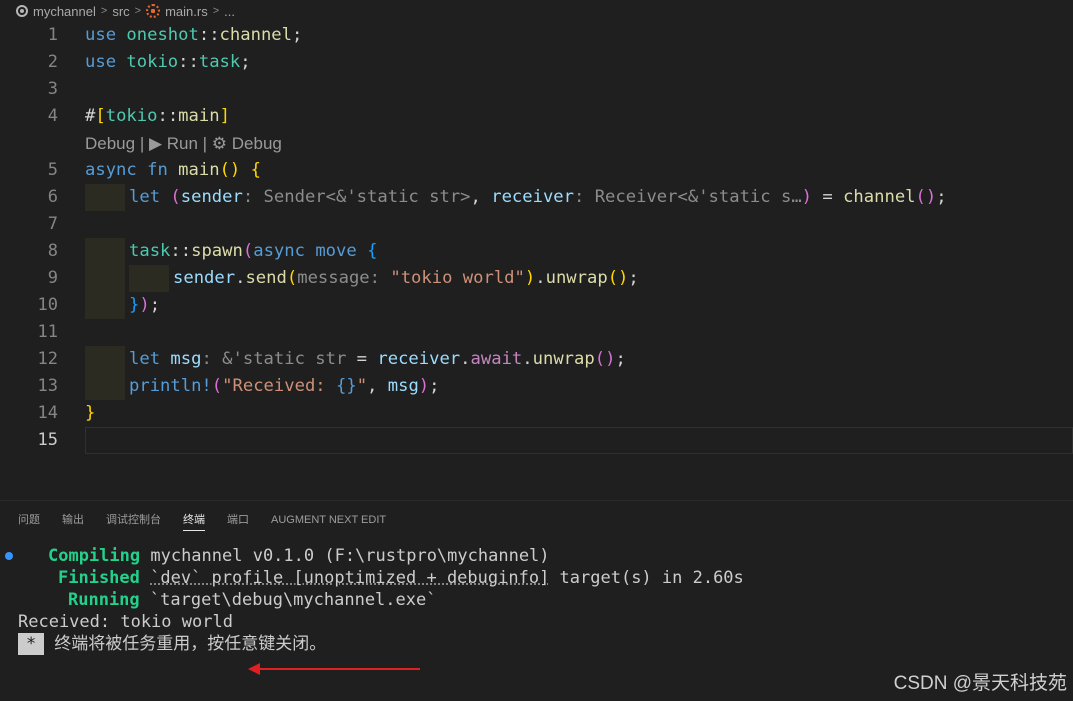 This screenshot has width=1073, height=701. What do you see at coordinates (536, 332) in the screenshot?
I see `code-line: 11` at bounding box center [536, 332].